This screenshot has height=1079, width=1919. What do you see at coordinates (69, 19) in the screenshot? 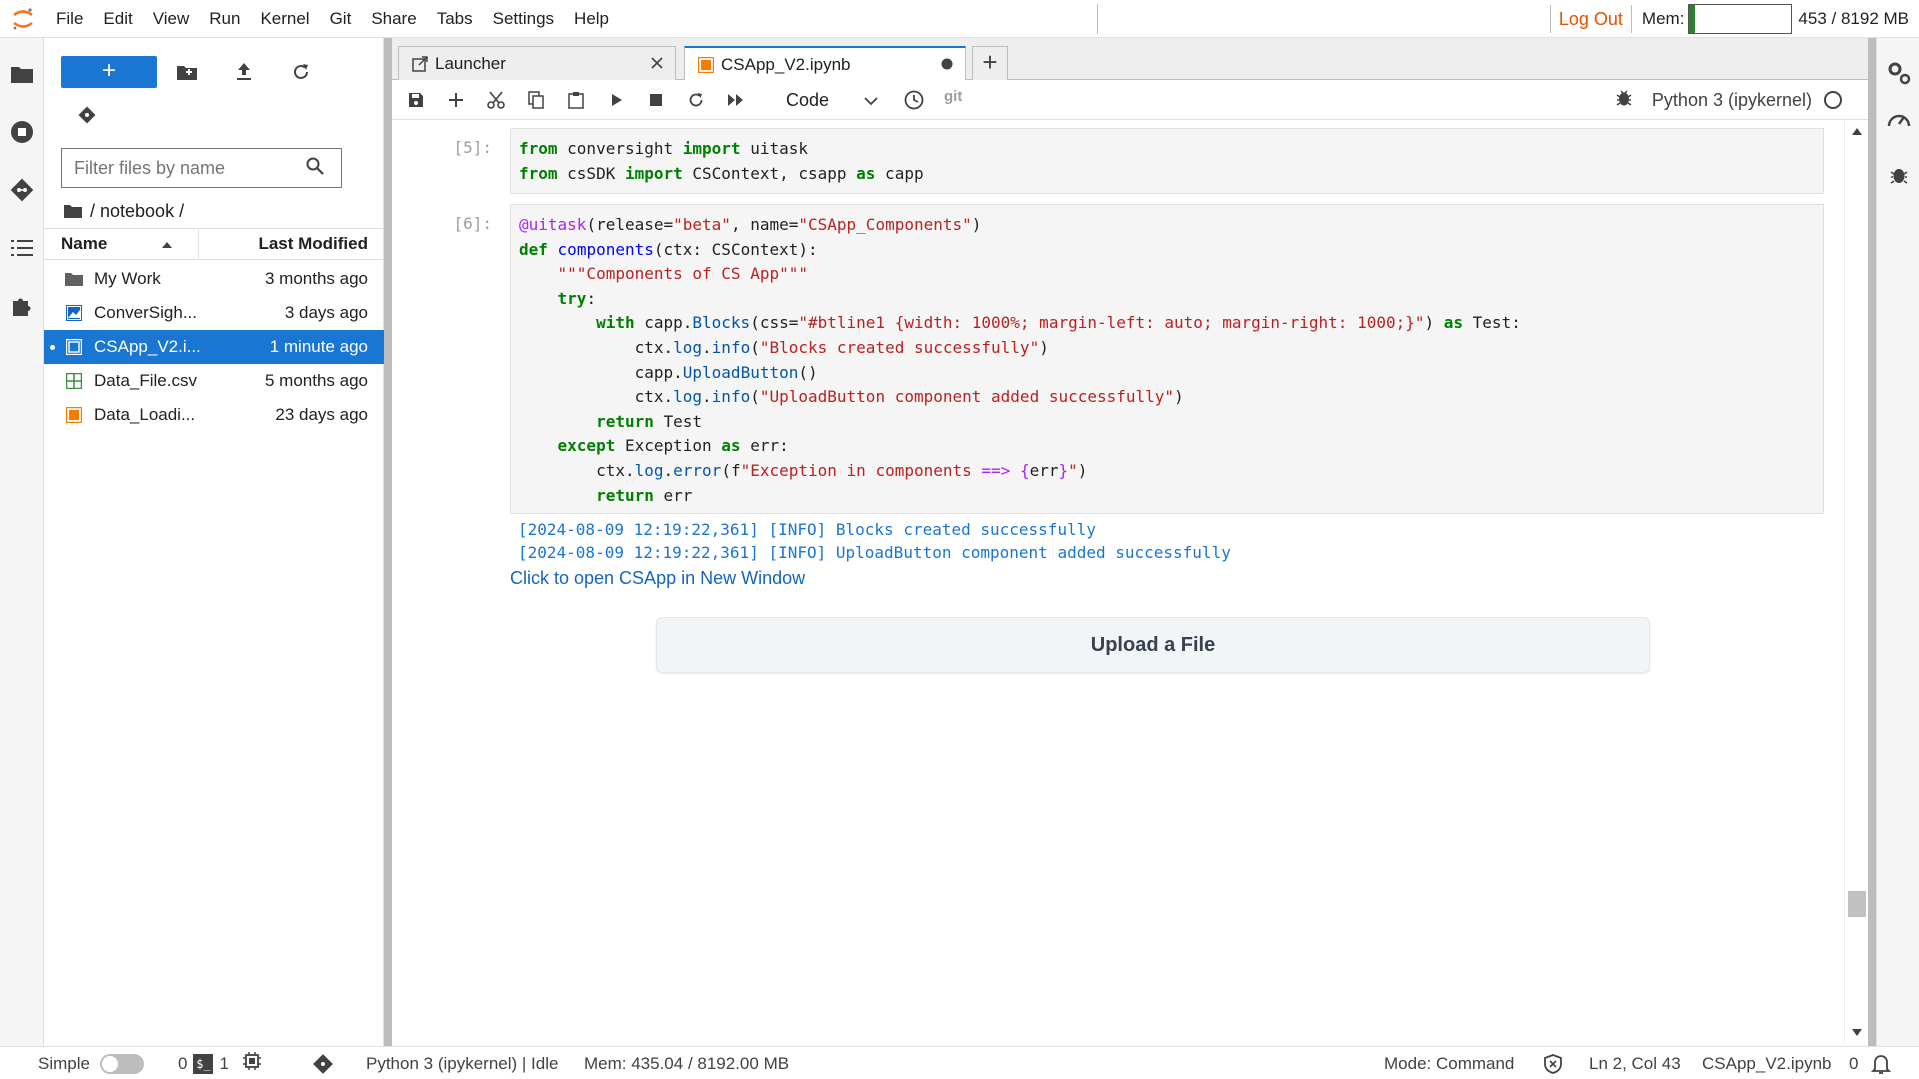
I see `menu-file: File` at bounding box center [69, 19].